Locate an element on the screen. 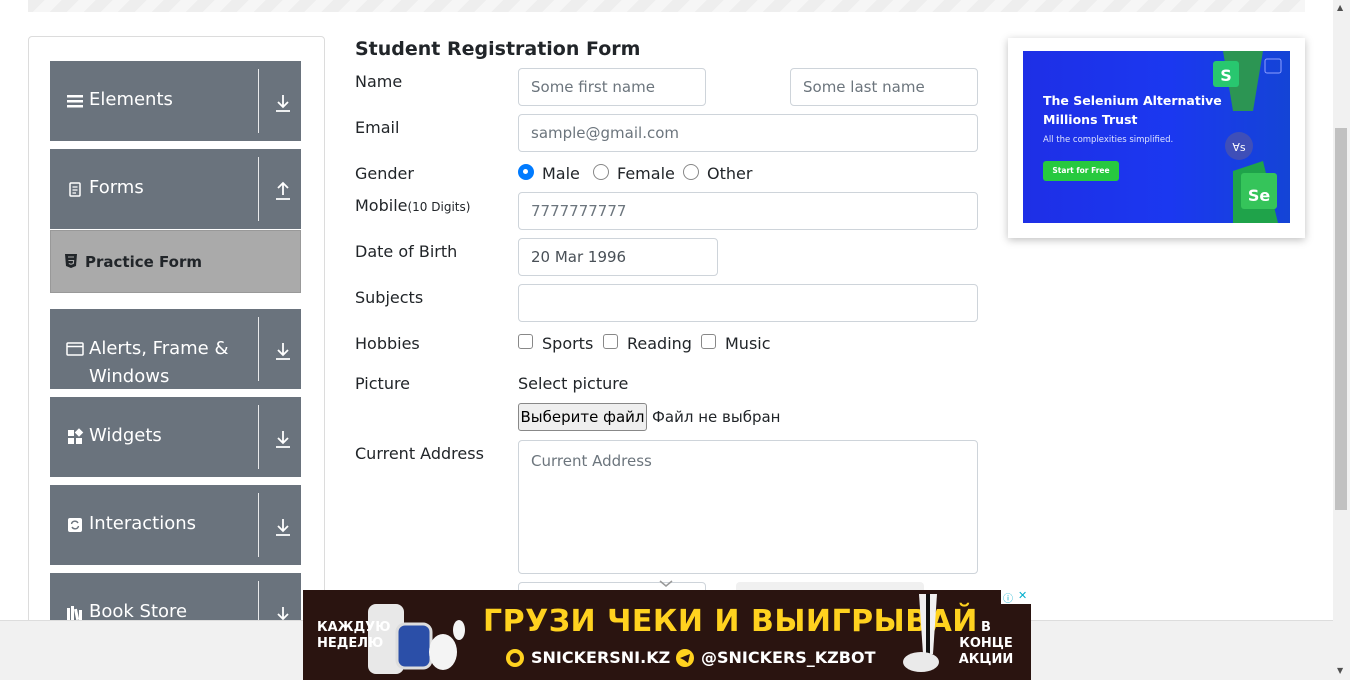 Image resolution: width=1350 pixels, height=680 pixels. hamburger-icon is located at coordinates (75, 101).